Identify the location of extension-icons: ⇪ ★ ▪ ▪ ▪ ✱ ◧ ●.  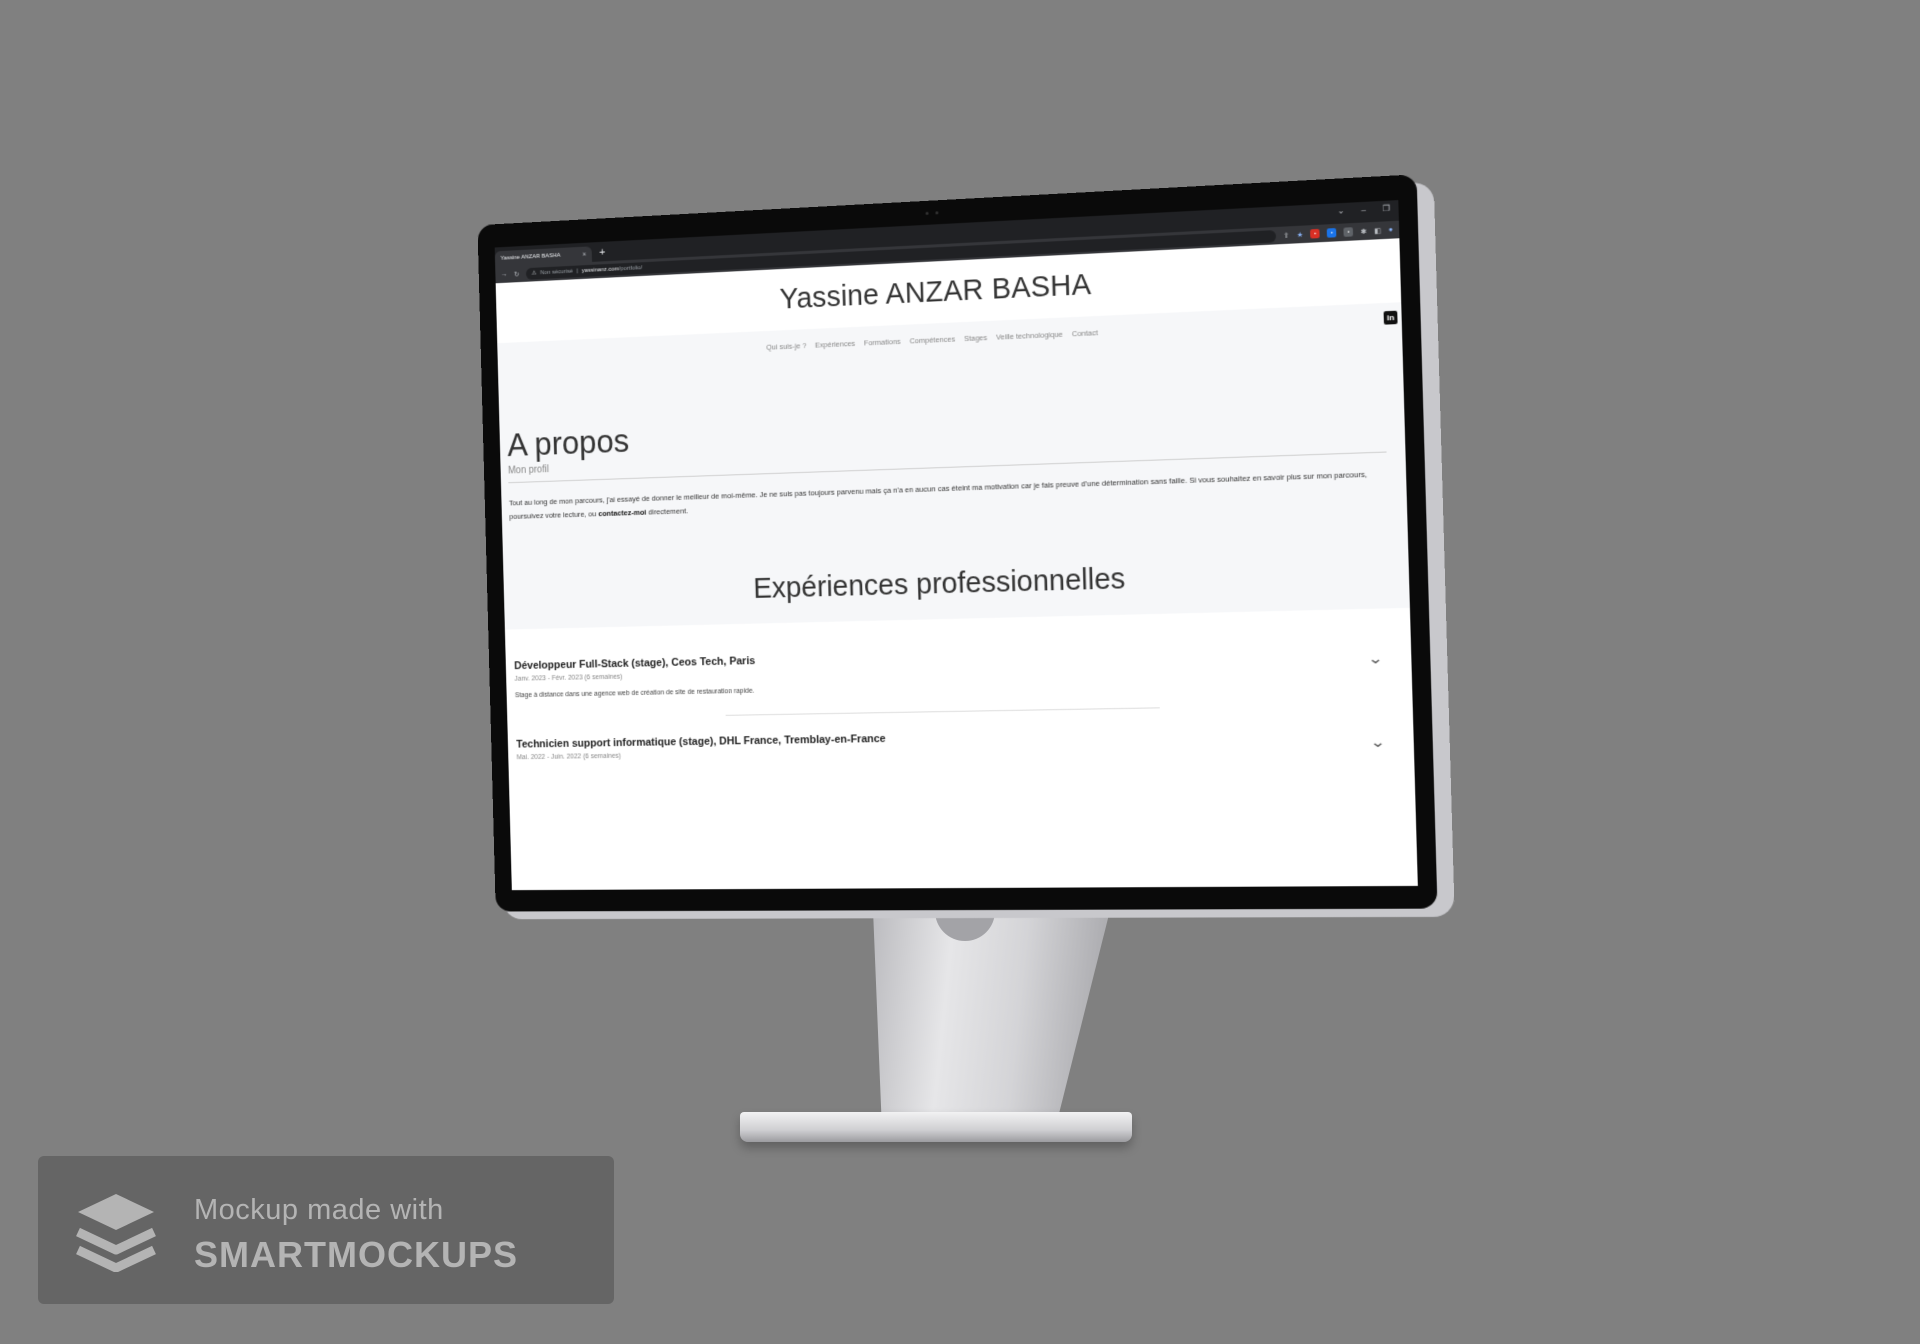
(1338, 232).